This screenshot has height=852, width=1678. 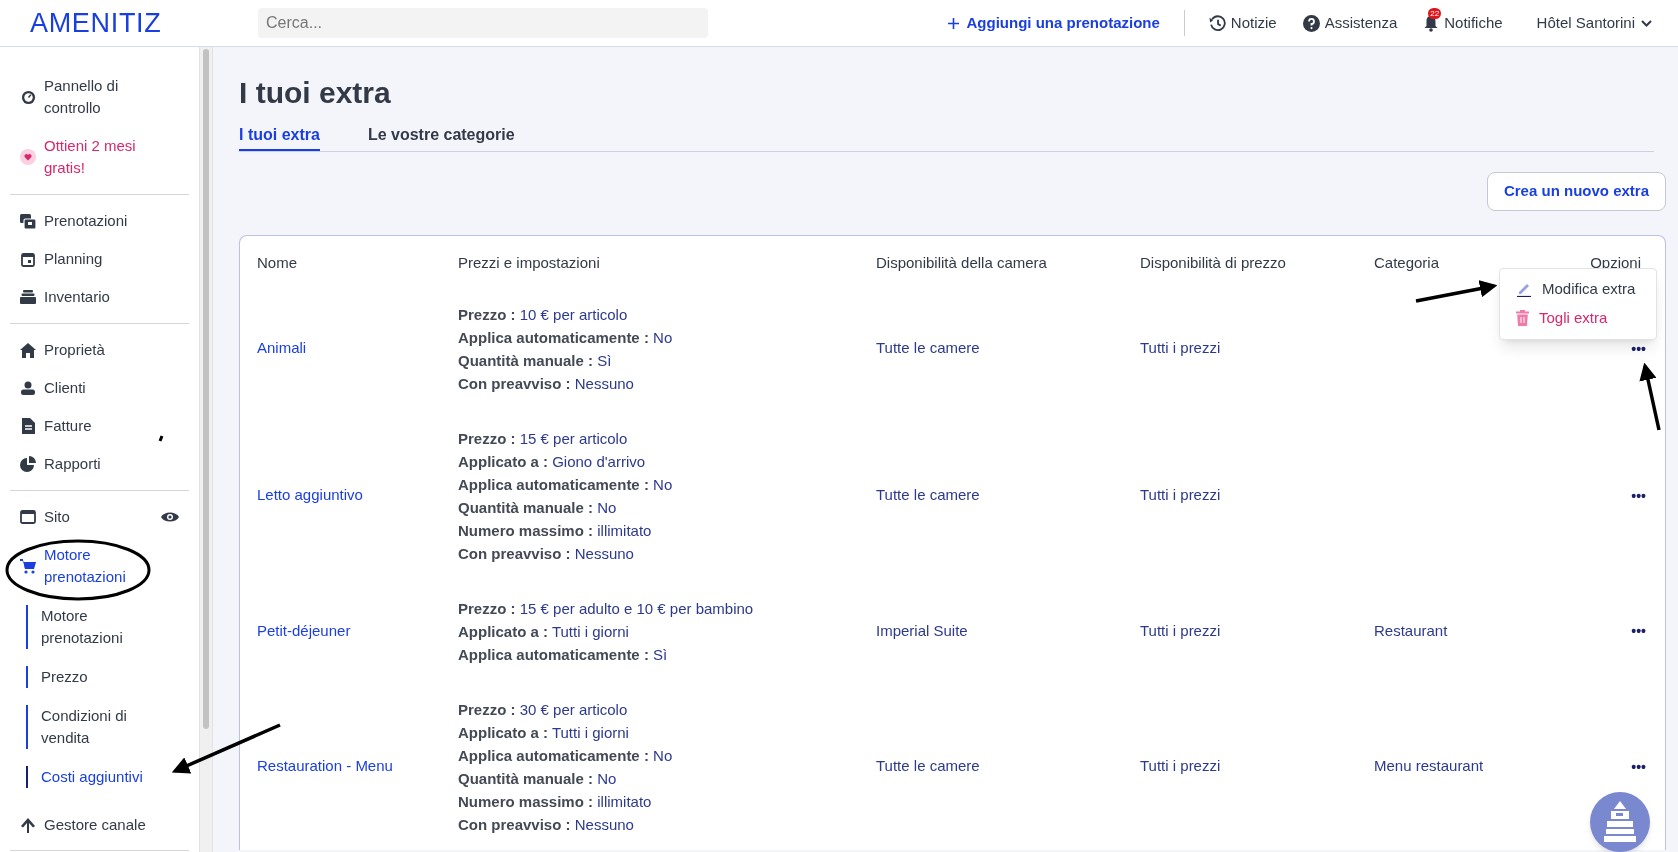 What do you see at coordinates (144, 23) in the screenshot?
I see `logo: AMENITIZ` at bounding box center [144, 23].